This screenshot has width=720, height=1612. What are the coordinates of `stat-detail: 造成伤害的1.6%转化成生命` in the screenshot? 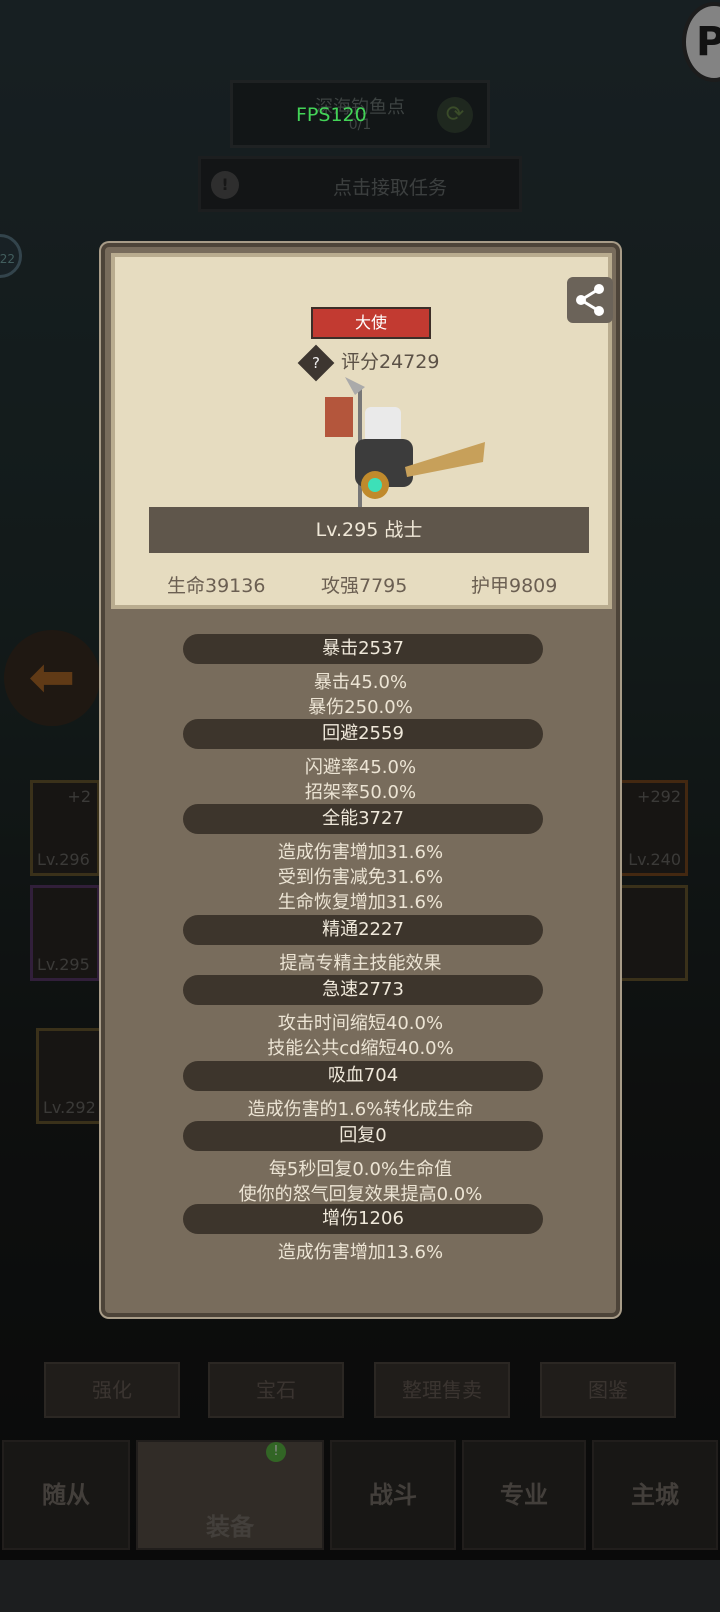 It's located at (360, 1109).